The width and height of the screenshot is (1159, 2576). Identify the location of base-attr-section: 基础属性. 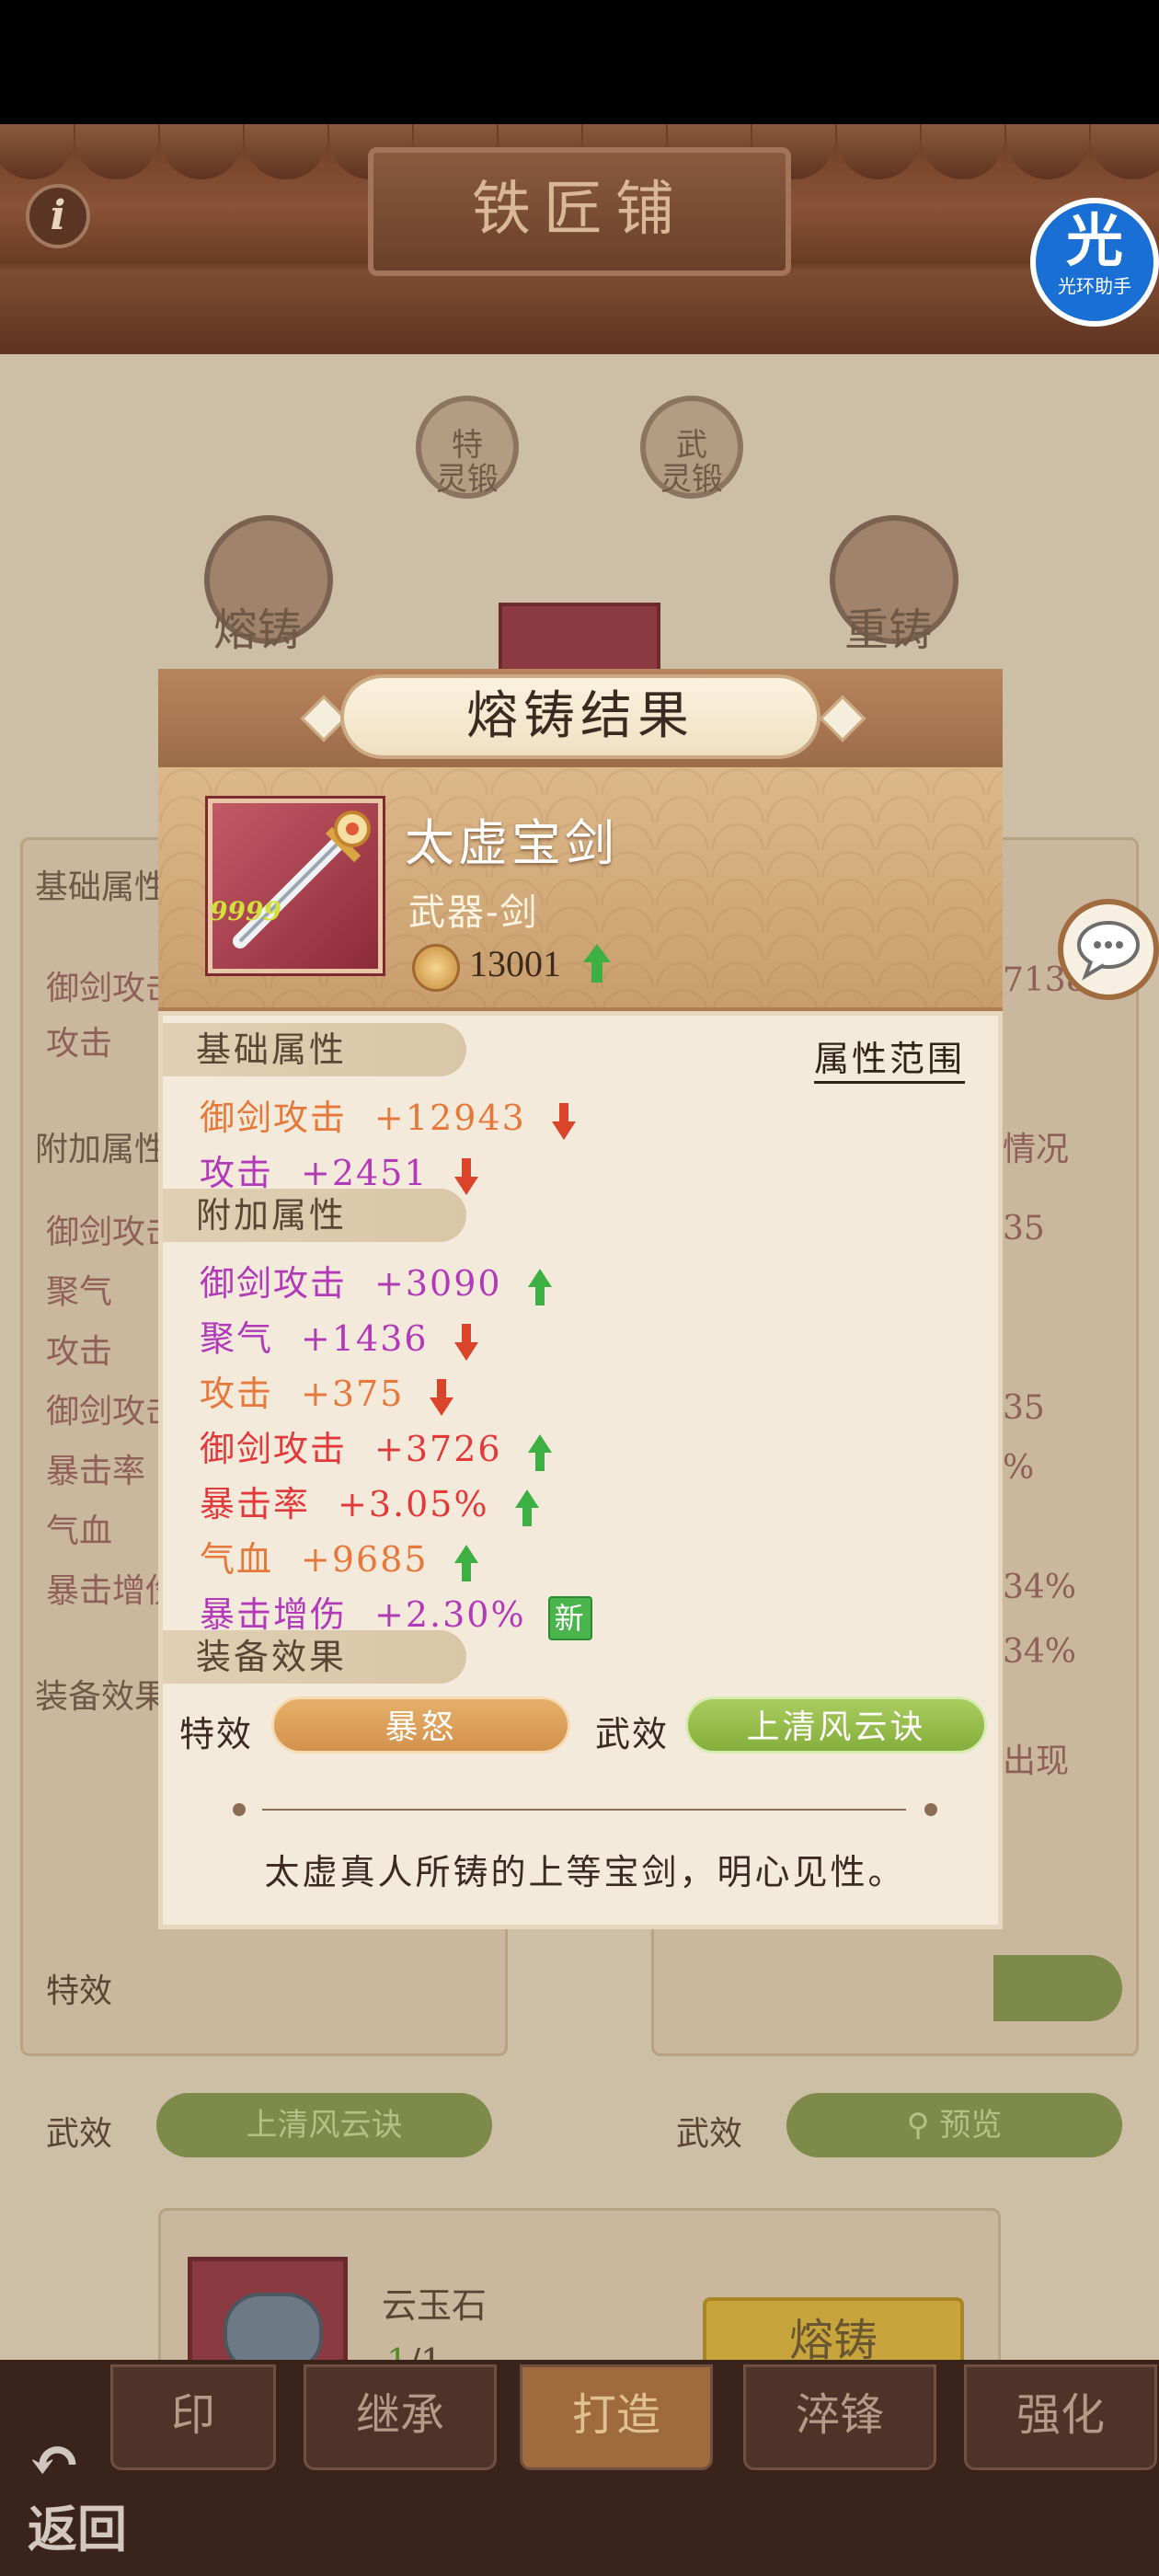
(314, 1049).